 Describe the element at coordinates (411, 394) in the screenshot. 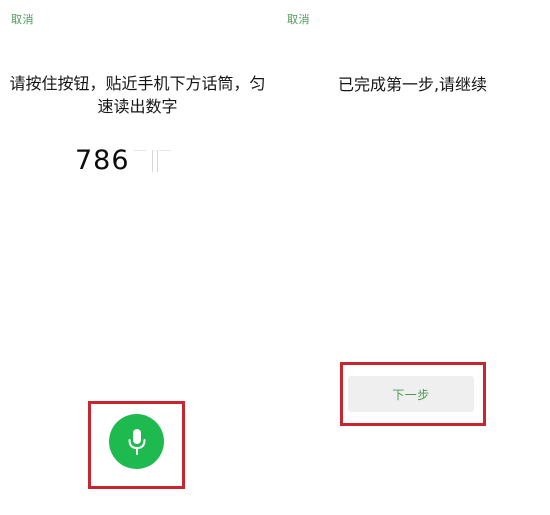

I see `next-step-button: 下一步` at that location.